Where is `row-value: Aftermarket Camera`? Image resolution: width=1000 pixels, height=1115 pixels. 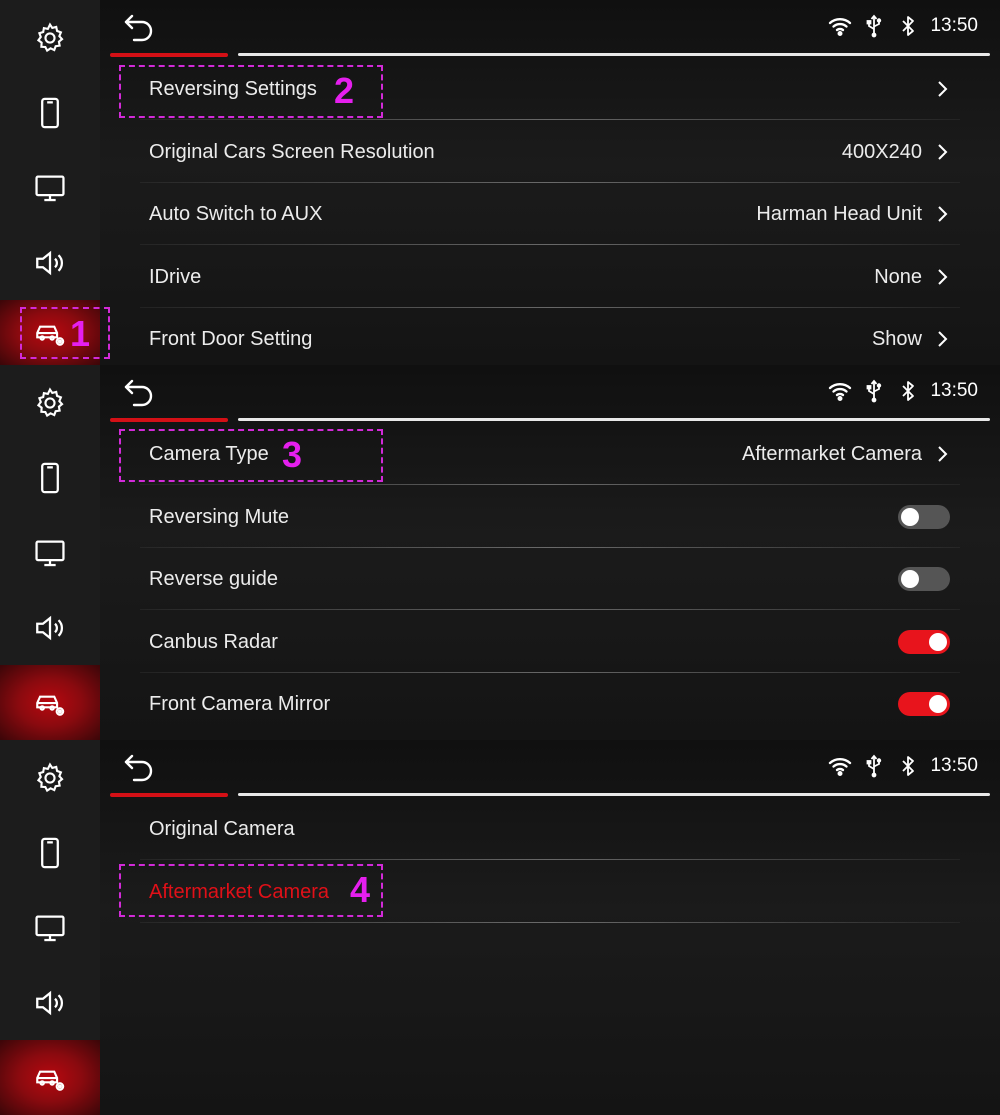
row-value: Aftermarket Camera is located at coordinates (831, 453).